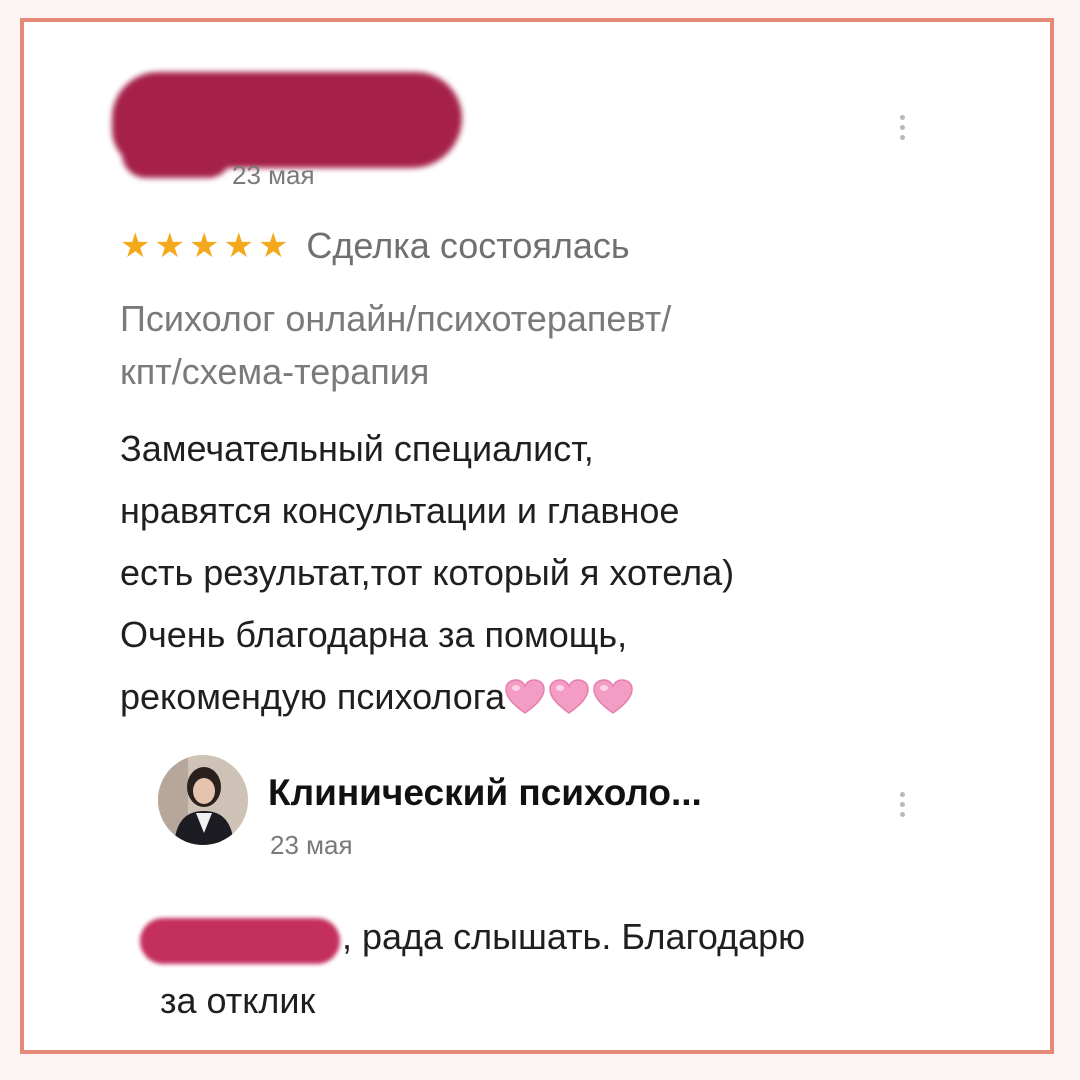 The width and height of the screenshot is (1080, 1080). What do you see at coordinates (400, 510) in the screenshot?
I see `review-text-line: нравятся консультации и главное` at bounding box center [400, 510].